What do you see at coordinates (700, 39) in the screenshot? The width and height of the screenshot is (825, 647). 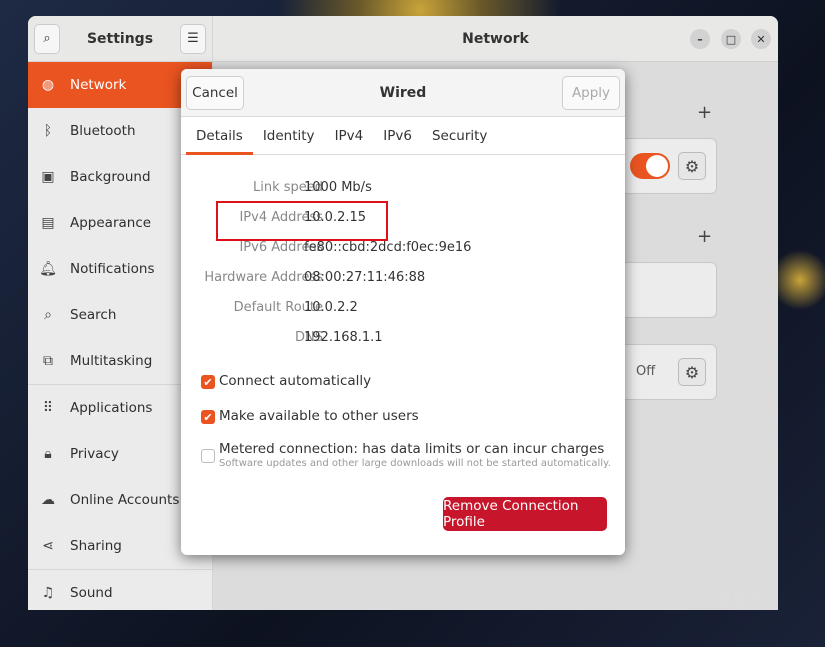 I see `minimize-button: –` at bounding box center [700, 39].